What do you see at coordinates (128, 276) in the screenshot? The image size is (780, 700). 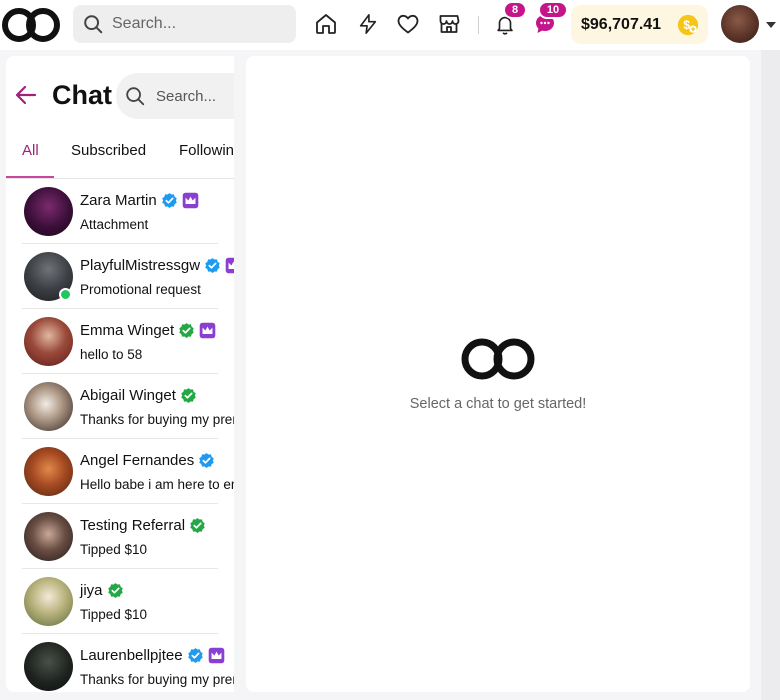 I see `conversation-item: PlayfulMistressgw Promotional request` at bounding box center [128, 276].